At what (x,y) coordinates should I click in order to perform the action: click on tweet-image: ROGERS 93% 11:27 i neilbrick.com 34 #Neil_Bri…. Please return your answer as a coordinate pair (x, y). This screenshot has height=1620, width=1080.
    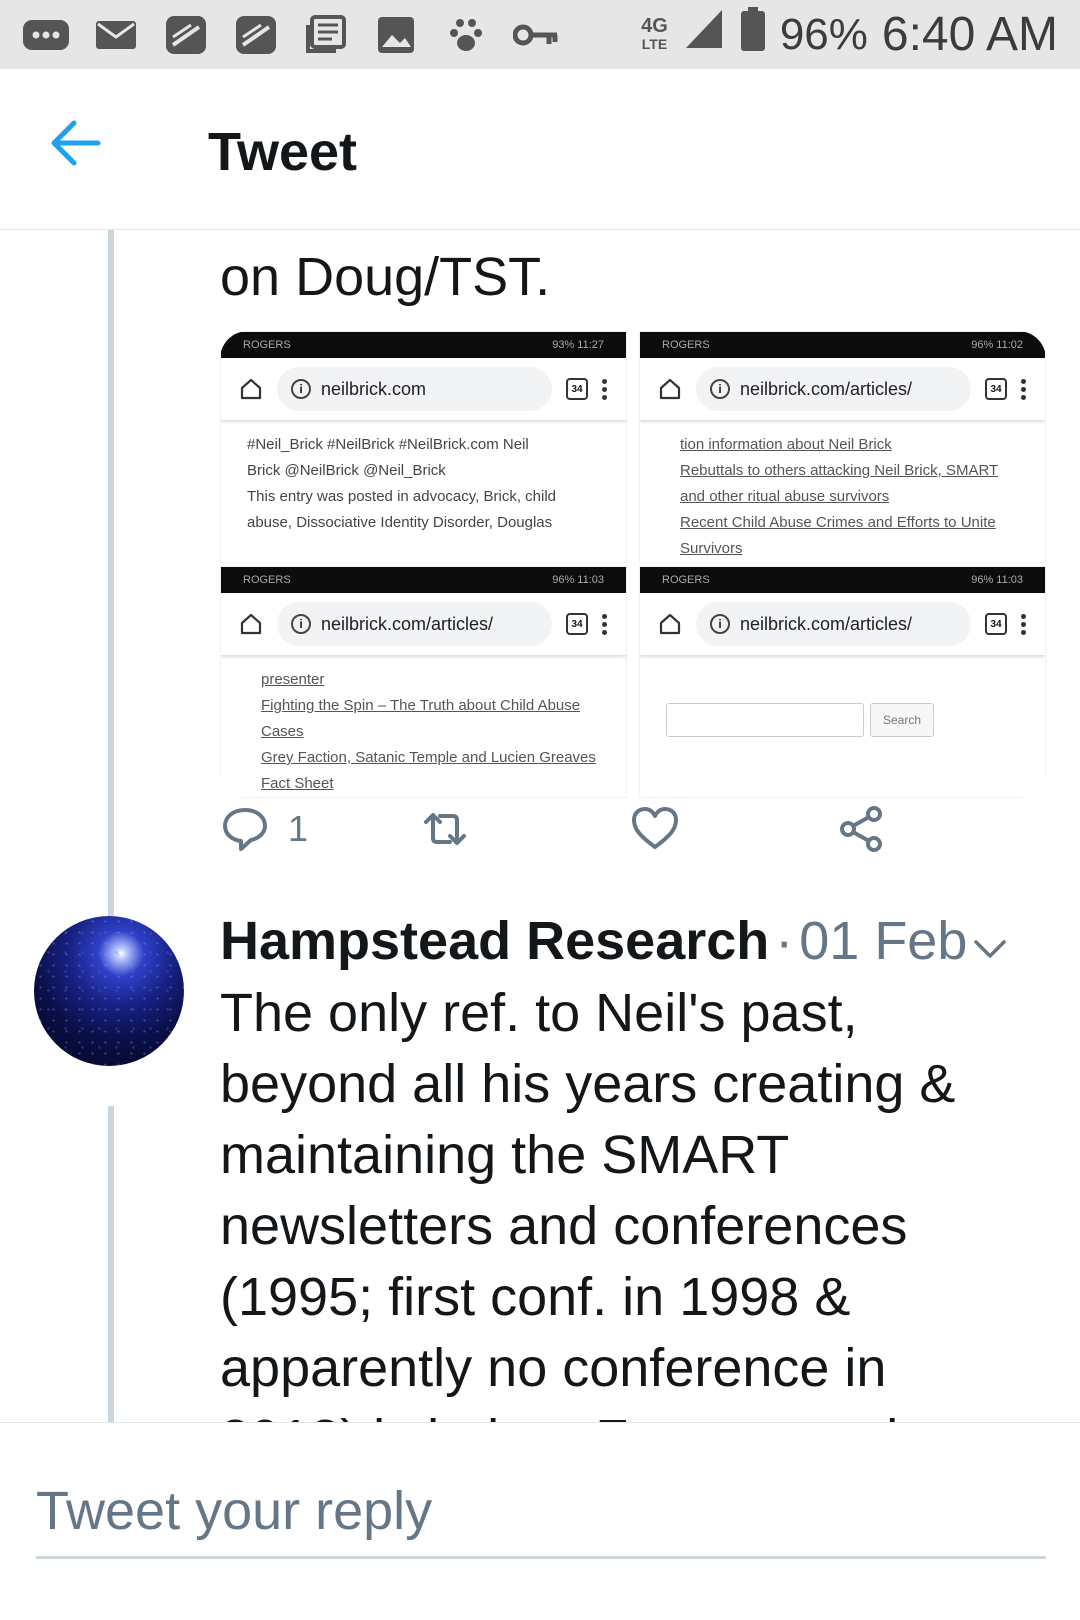
    Looking at the image, I should click on (423, 447).